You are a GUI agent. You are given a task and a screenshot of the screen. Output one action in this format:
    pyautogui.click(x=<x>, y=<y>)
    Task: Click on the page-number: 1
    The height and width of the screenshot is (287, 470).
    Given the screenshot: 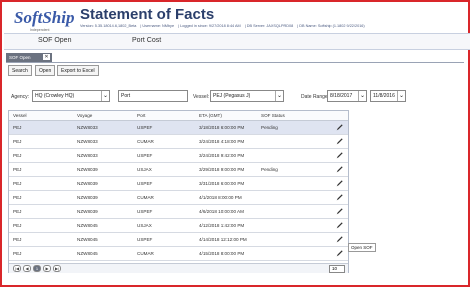 What is the action you would take?
    pyautogui.click(x=37, y=268)
    